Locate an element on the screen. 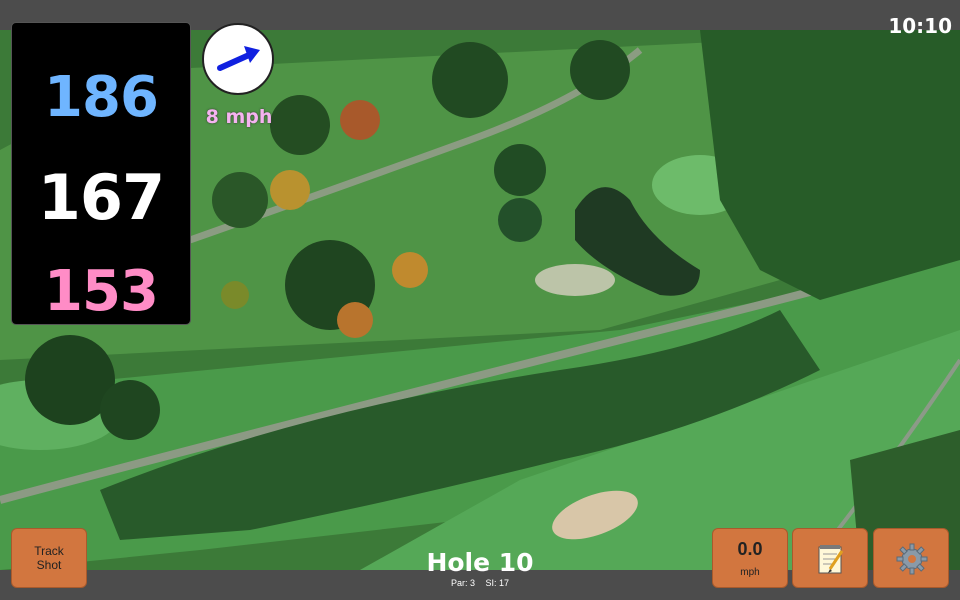  track-shot-button: Track Shot is located at coordinates (49, 558).